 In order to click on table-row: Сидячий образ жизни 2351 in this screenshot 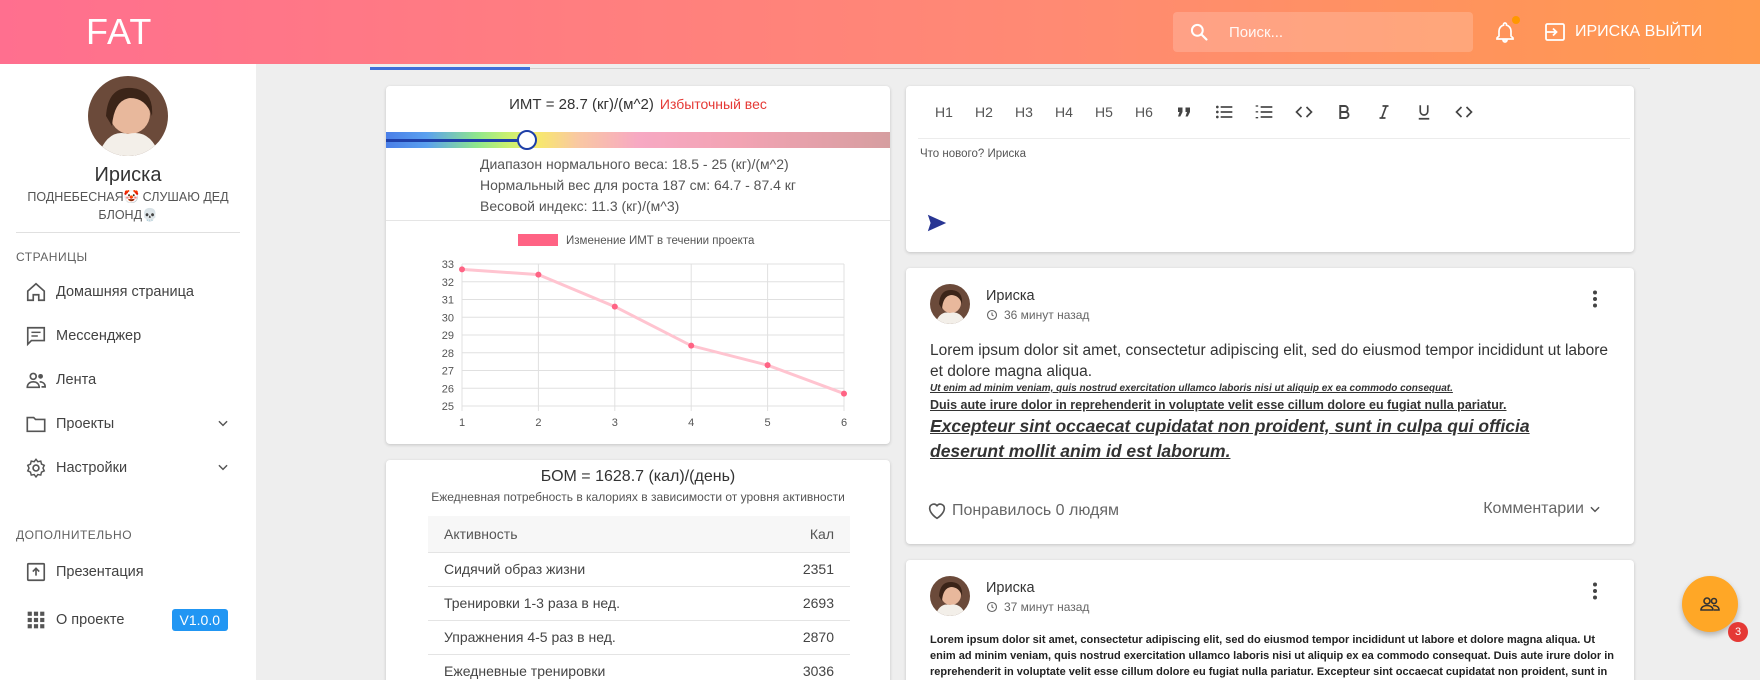, I will do `click(639, 569)`.